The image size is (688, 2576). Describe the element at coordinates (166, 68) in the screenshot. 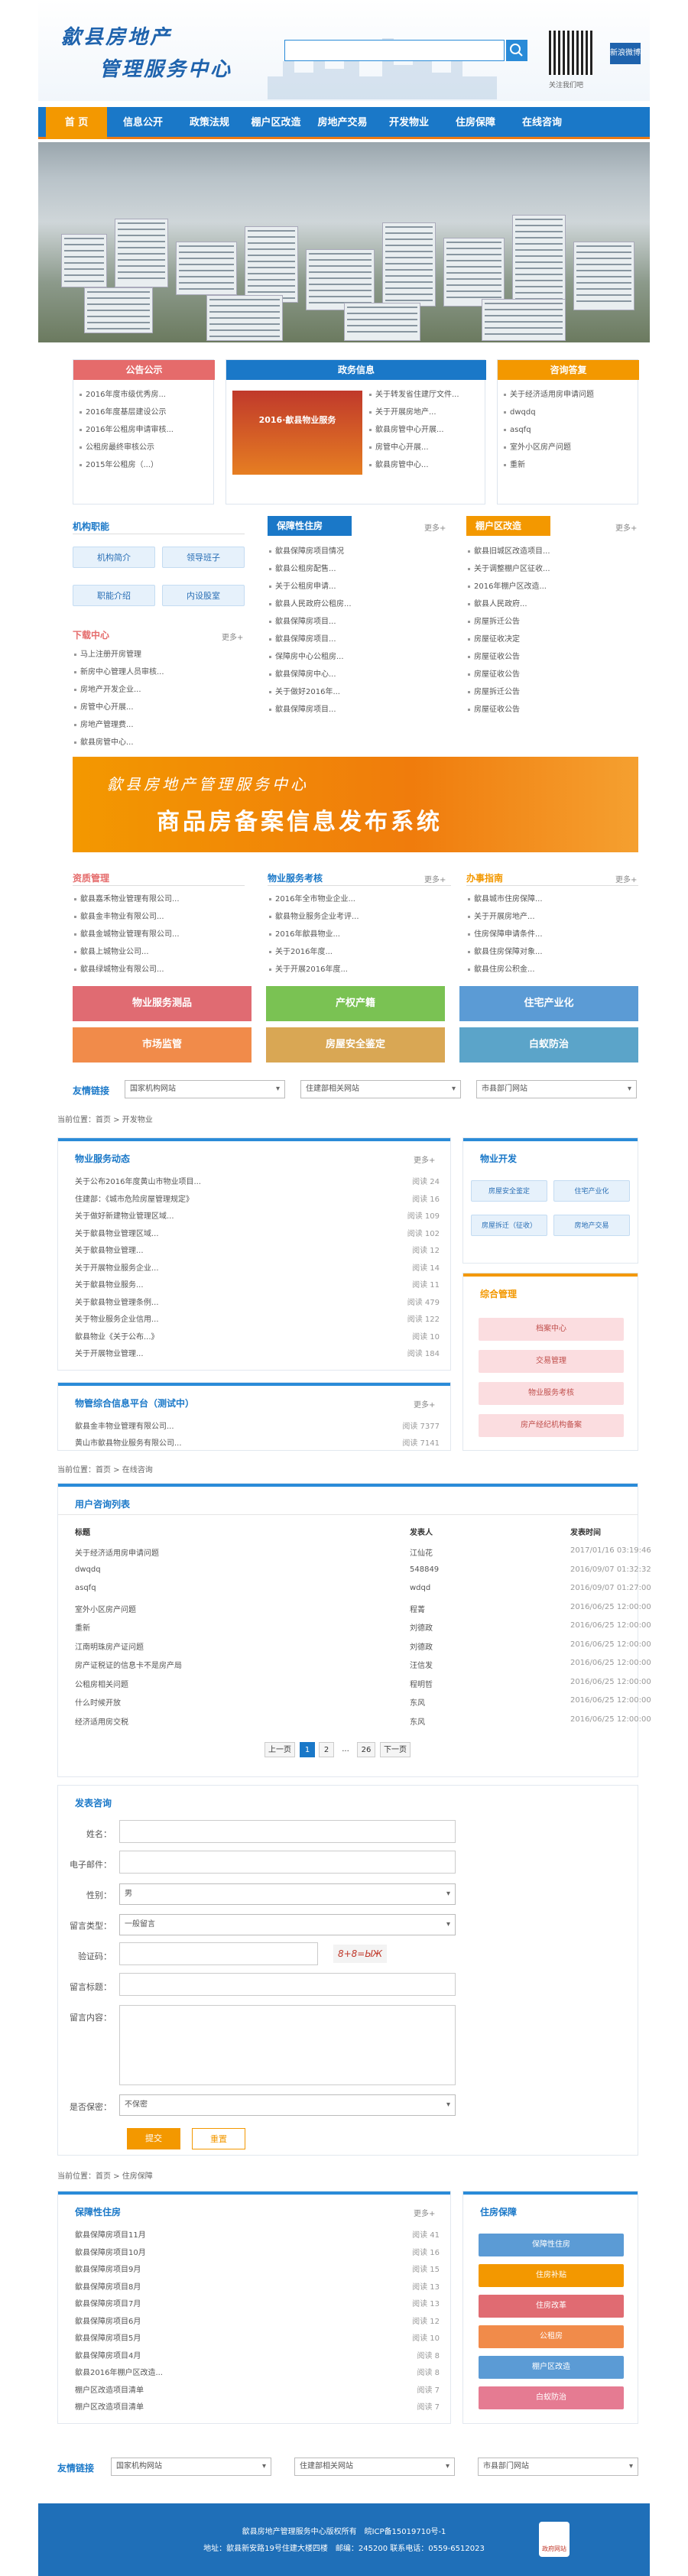

I see `logo-line-2: 管理服务中心` at that location.